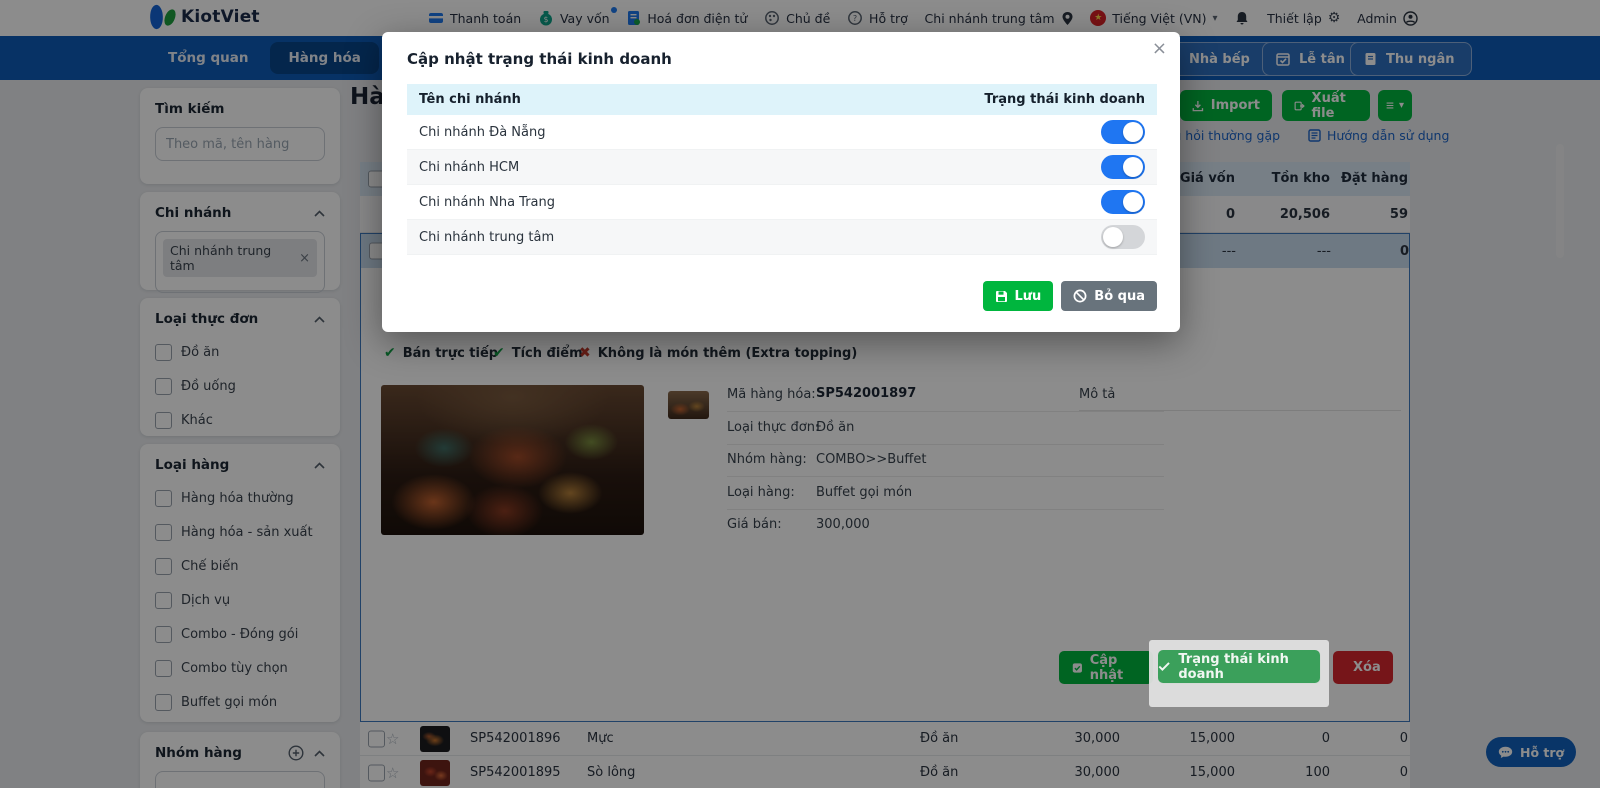 This screenshot has width=1600, height=788. What do you see at coordinates (469, 167) in the screenshot?
I see `branch-name: Chi nhánh HCM` at bounding box center [469, 167].